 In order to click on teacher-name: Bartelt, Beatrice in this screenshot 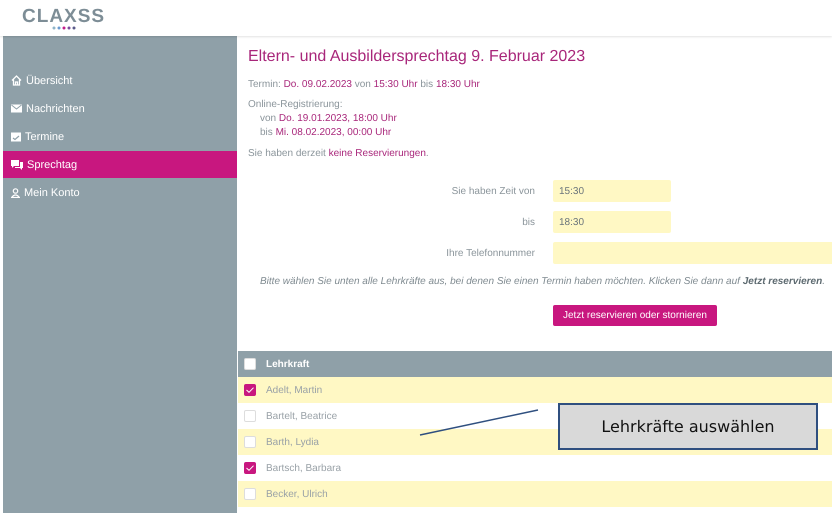, I will do `click(302, 416)`.